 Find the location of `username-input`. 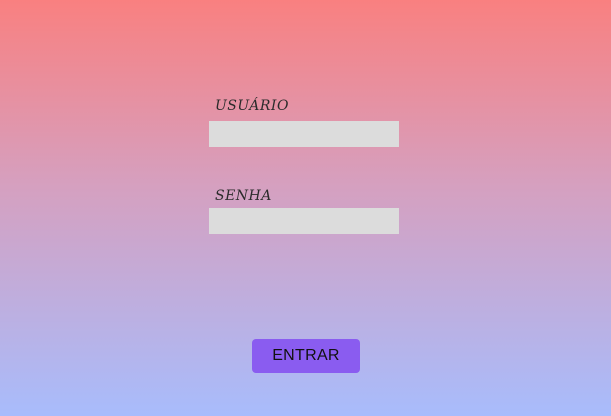

username-input is located at coordinates (304, 134).